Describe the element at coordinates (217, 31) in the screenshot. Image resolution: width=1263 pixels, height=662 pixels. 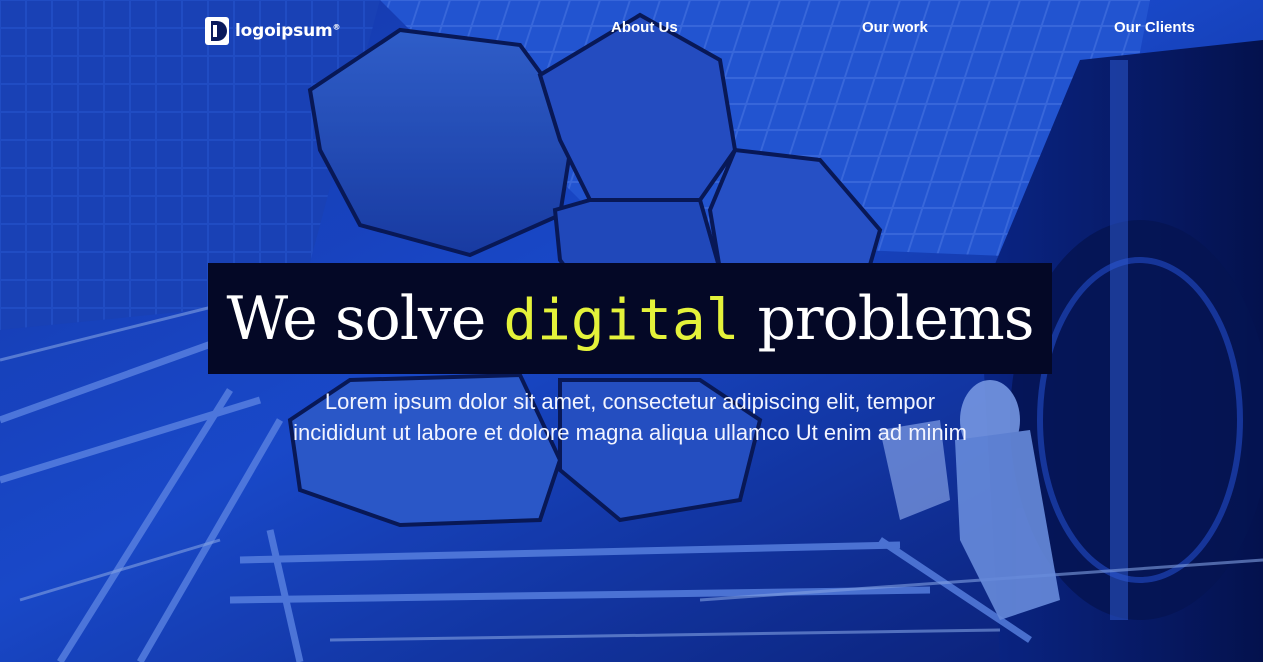
I see `logoipsum-mark-icon` at that location.